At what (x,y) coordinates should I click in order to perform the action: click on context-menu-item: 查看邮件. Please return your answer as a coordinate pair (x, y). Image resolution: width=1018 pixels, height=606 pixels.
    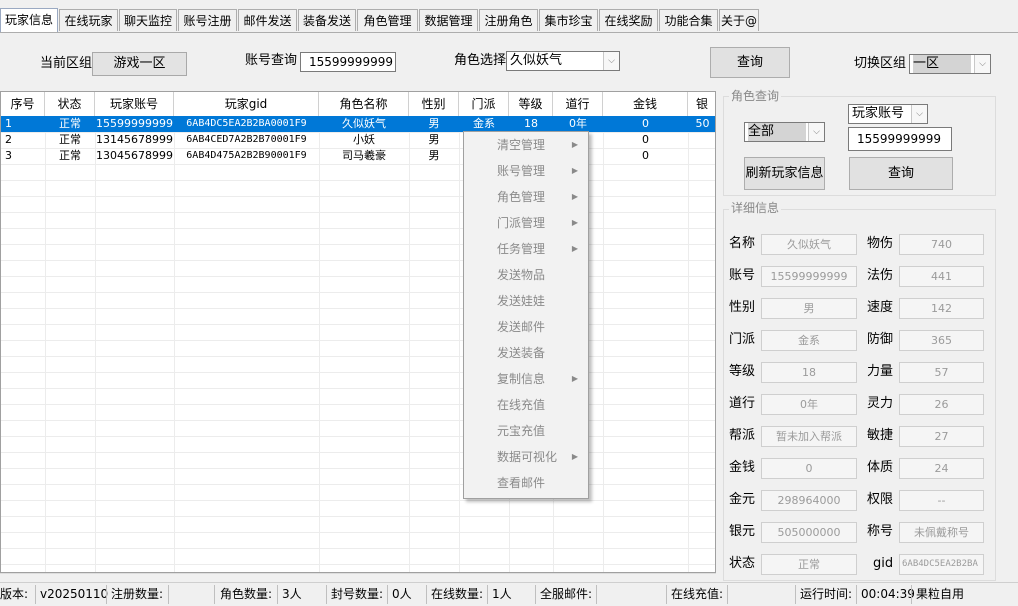
    Looking at the image, I should click on (526, 483).